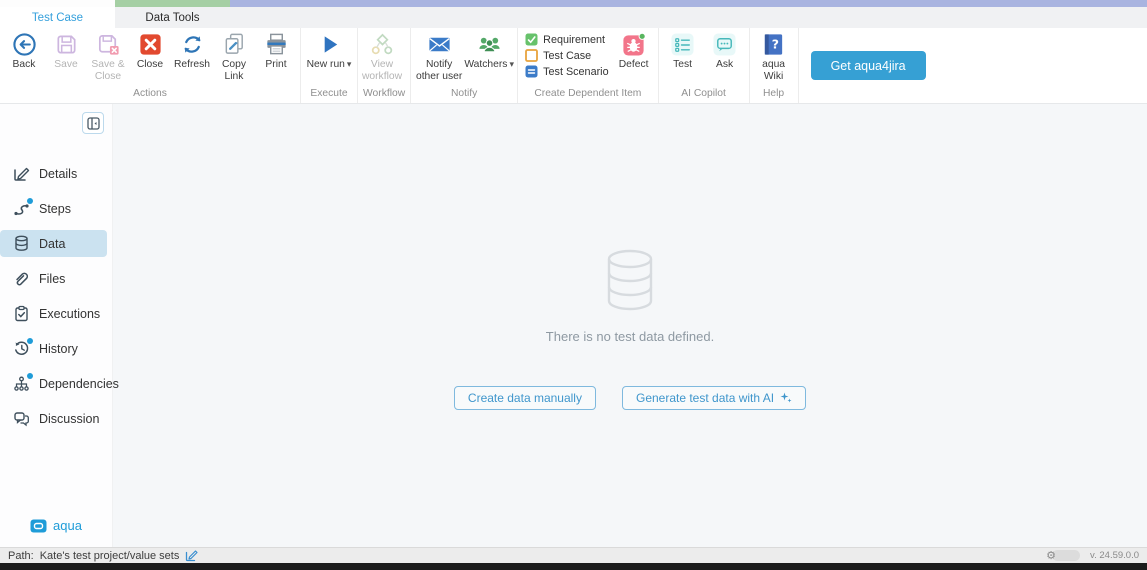 This screenshot has width=1147, height=570. What do you see at coordinates (70, 313) in the screenshot?
I see `sidebar-item-executions-label: Executions` at bounding box center [70, 313].